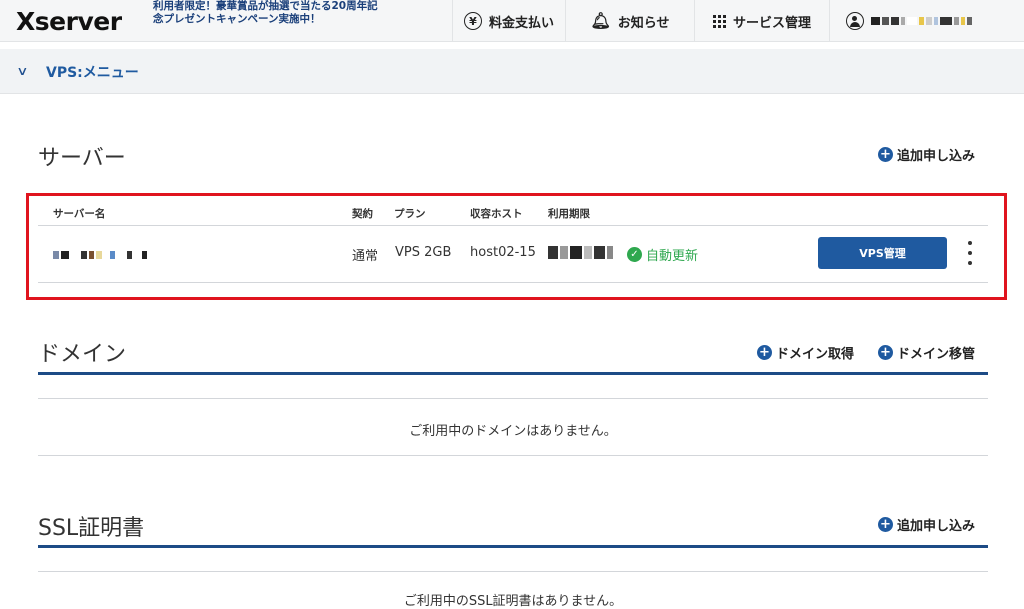 This screenshot has width=1024, height=609. Describe the element at coordinates (521, 23) in the screenshot. I see `payment-label: 料金支払い` at that location.